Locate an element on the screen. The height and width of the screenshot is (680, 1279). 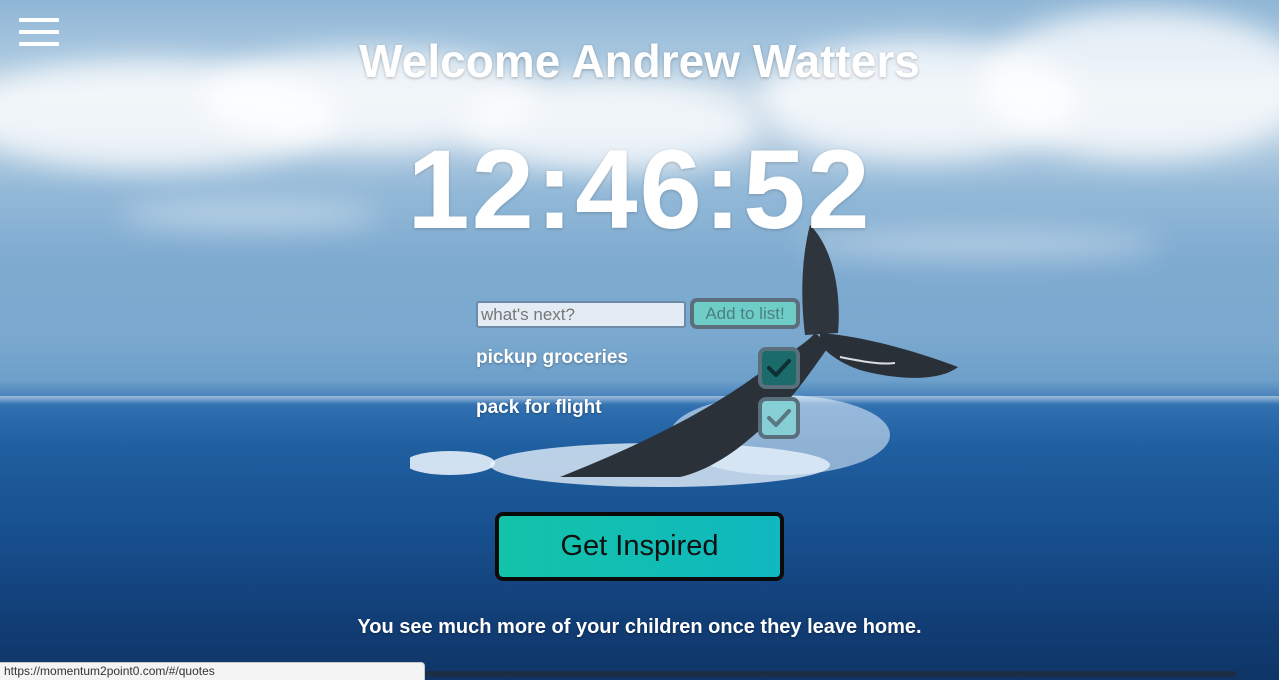
horizontal-scrollbar is located at coordinates (831, 674).